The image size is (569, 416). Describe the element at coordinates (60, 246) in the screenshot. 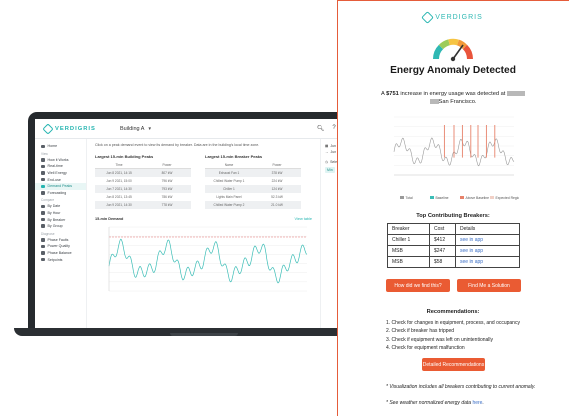

I see `sidebar-item: Power Quality` at that location.